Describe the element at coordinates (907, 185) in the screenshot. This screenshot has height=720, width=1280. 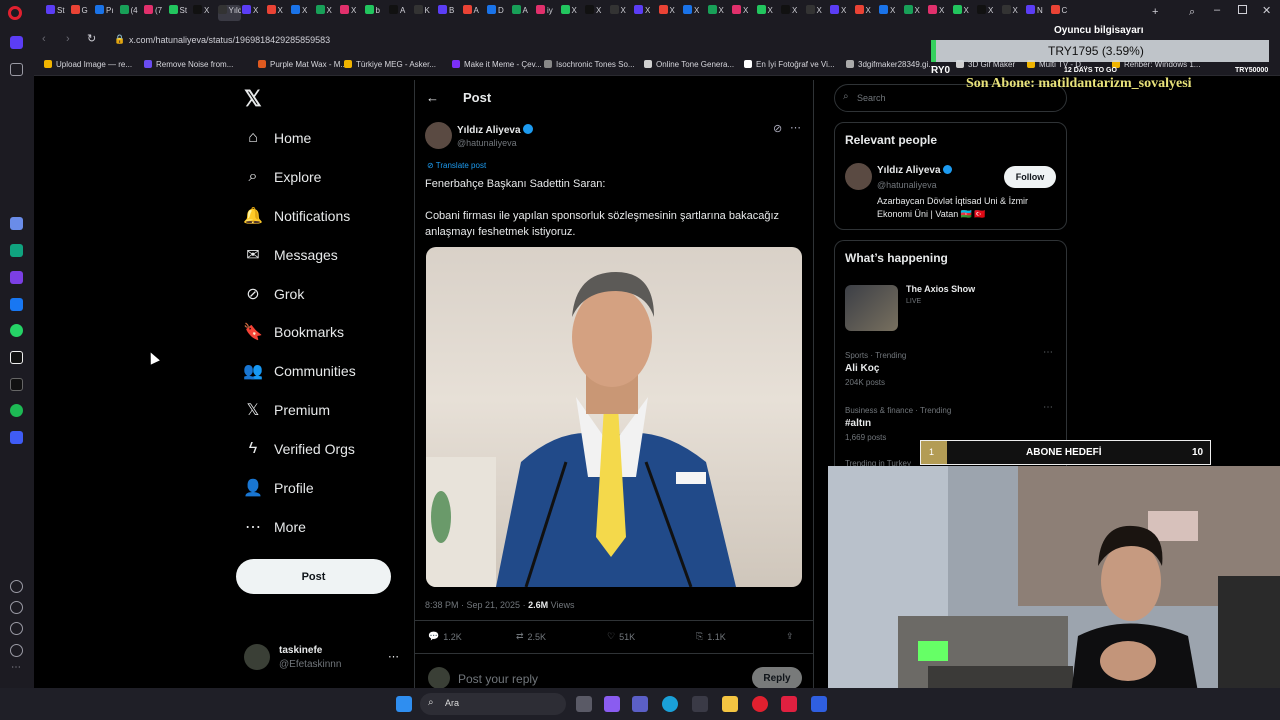
I see `person-handle: @hatunaliyeva` at that location.